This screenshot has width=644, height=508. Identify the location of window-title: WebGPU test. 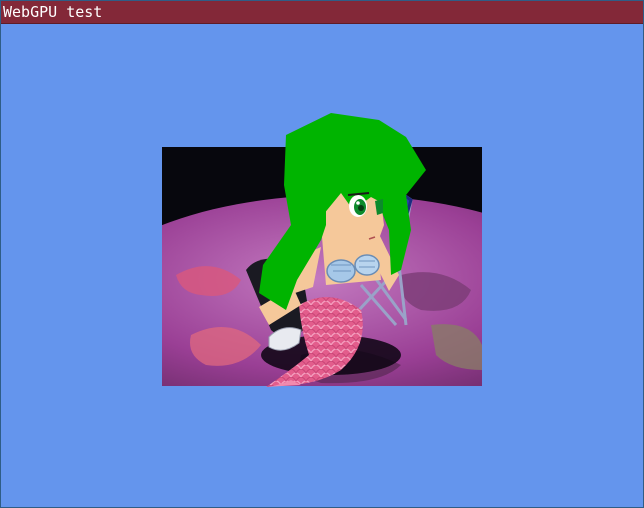
(53, 12).